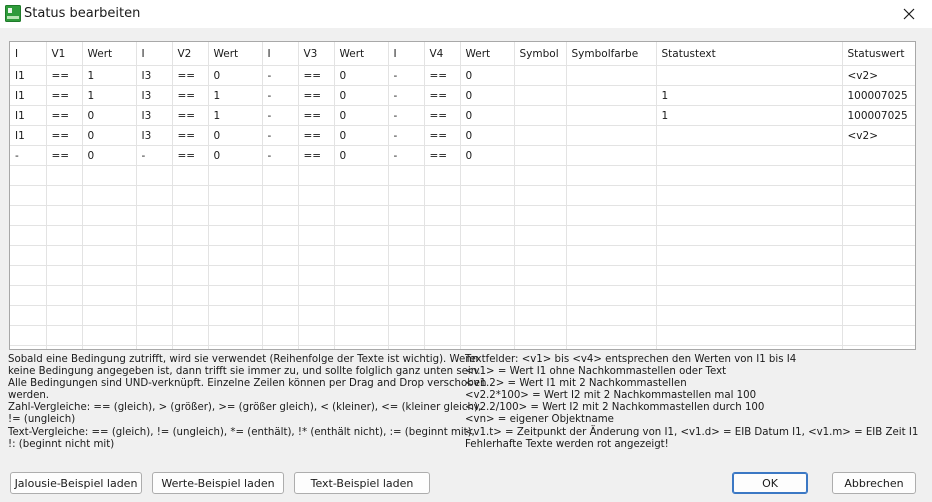 The width and height of the screenshot is (932, 502). Describe the element at coordinates (878, 75) in the screenshot. I see `table-cell: <v2>` at that location.